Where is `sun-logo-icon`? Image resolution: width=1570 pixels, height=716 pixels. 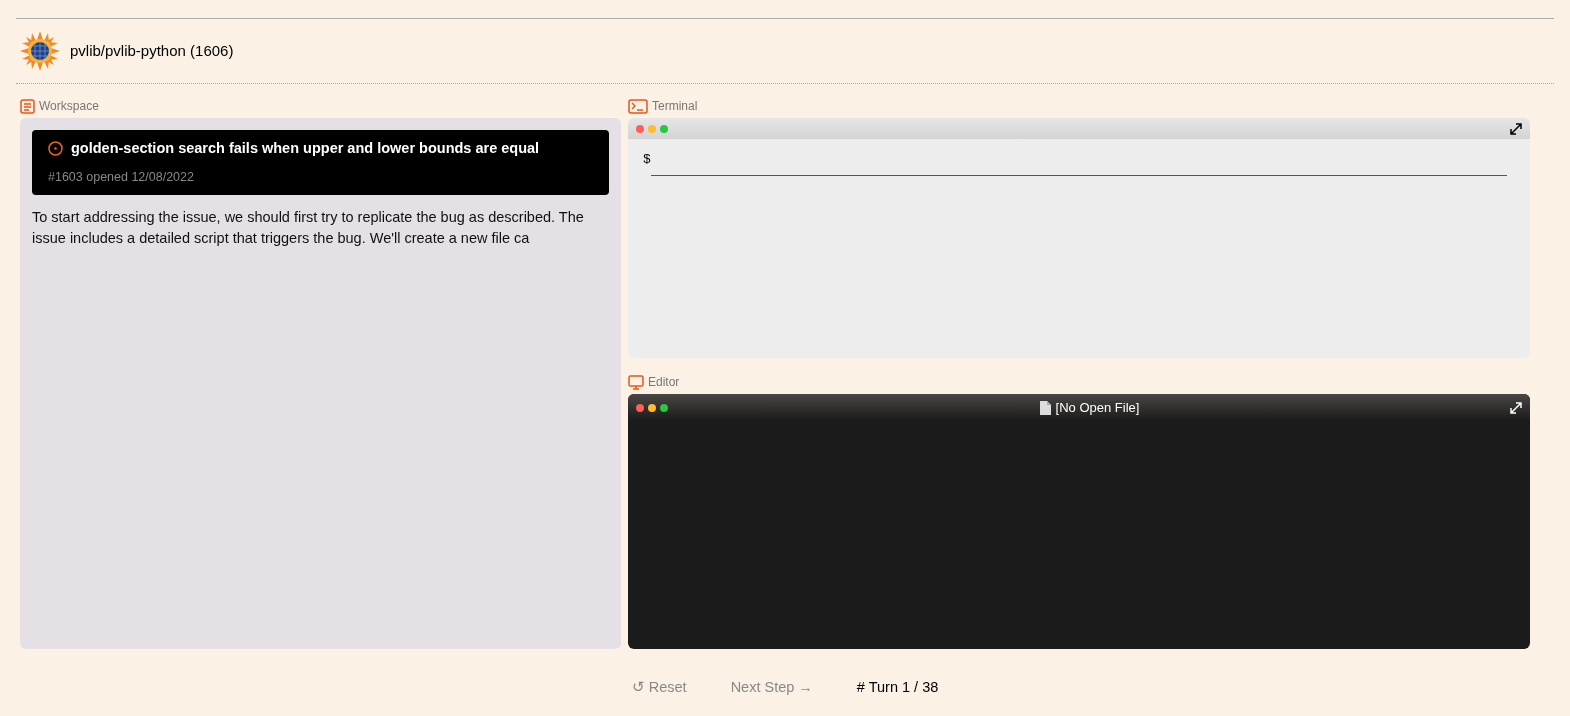
sun-logo-icon is located at coordinates (40, 51).